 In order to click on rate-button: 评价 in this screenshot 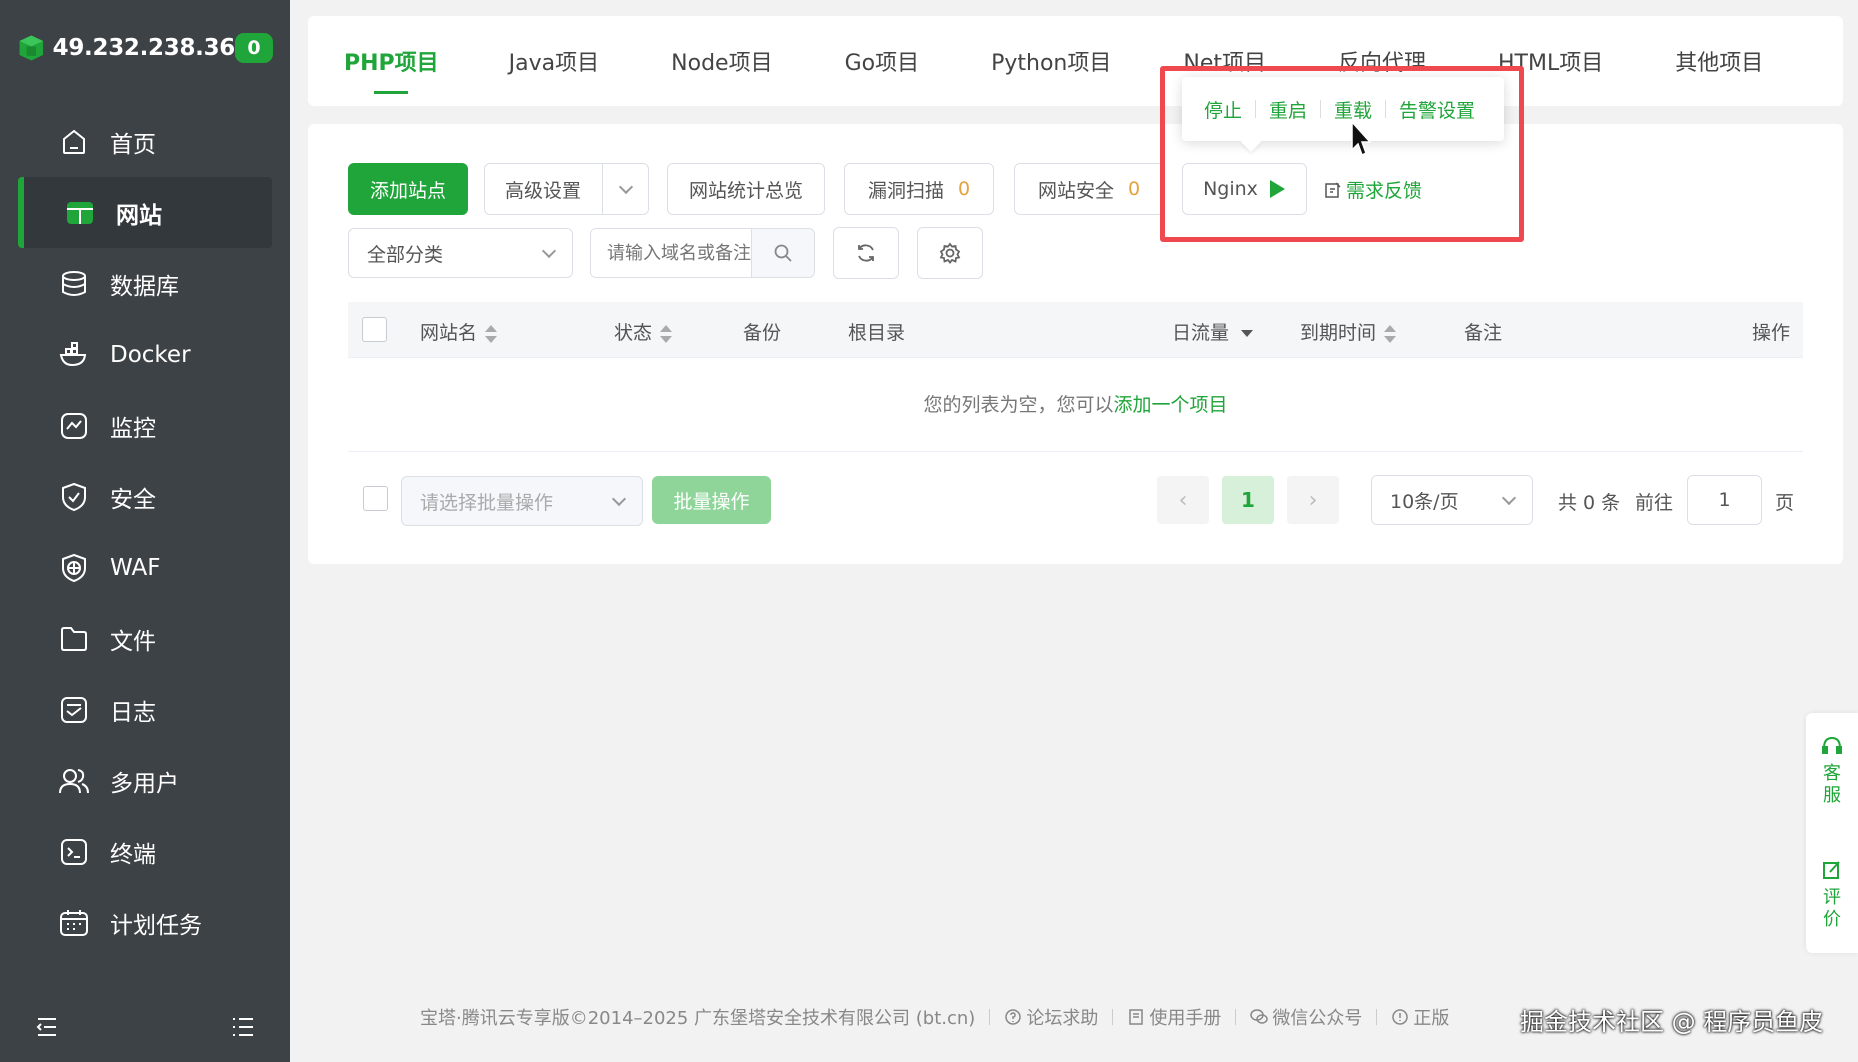, I will do `click(1832, 895)`.